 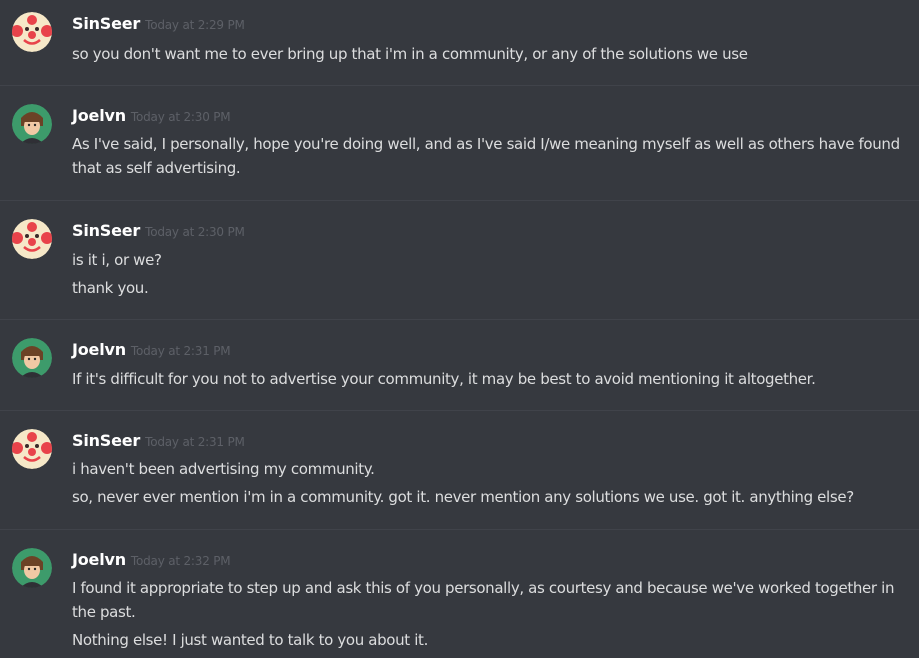 I want to click on timestamp: Today at 2:32 PM, so click(x=180, y=561).